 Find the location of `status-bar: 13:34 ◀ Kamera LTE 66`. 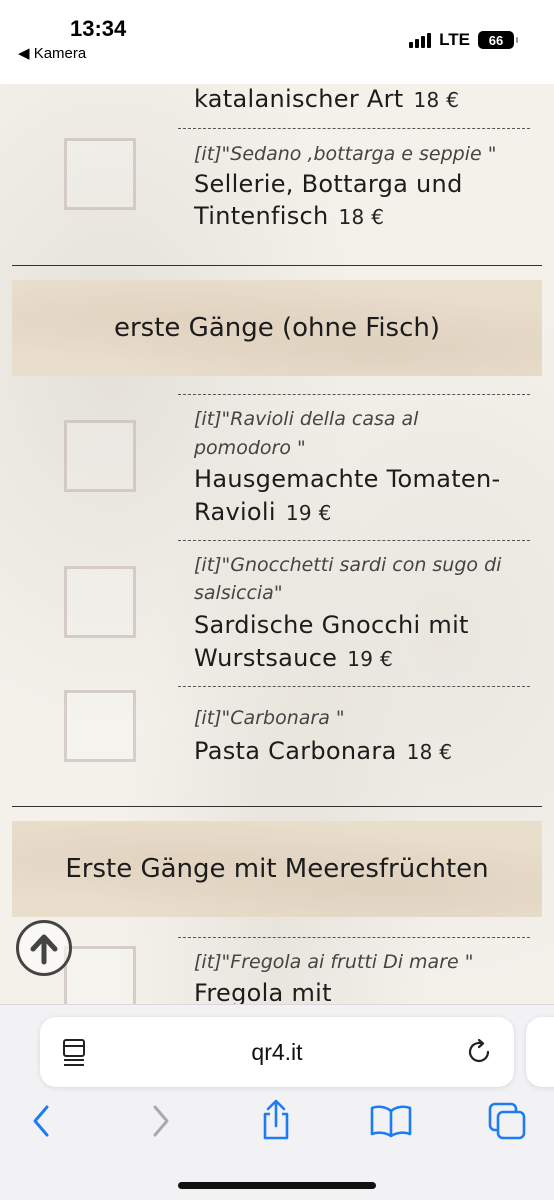

status-bar: 13:34 ◀ Kamera LTE 66 is located at coordinates (277, 42).